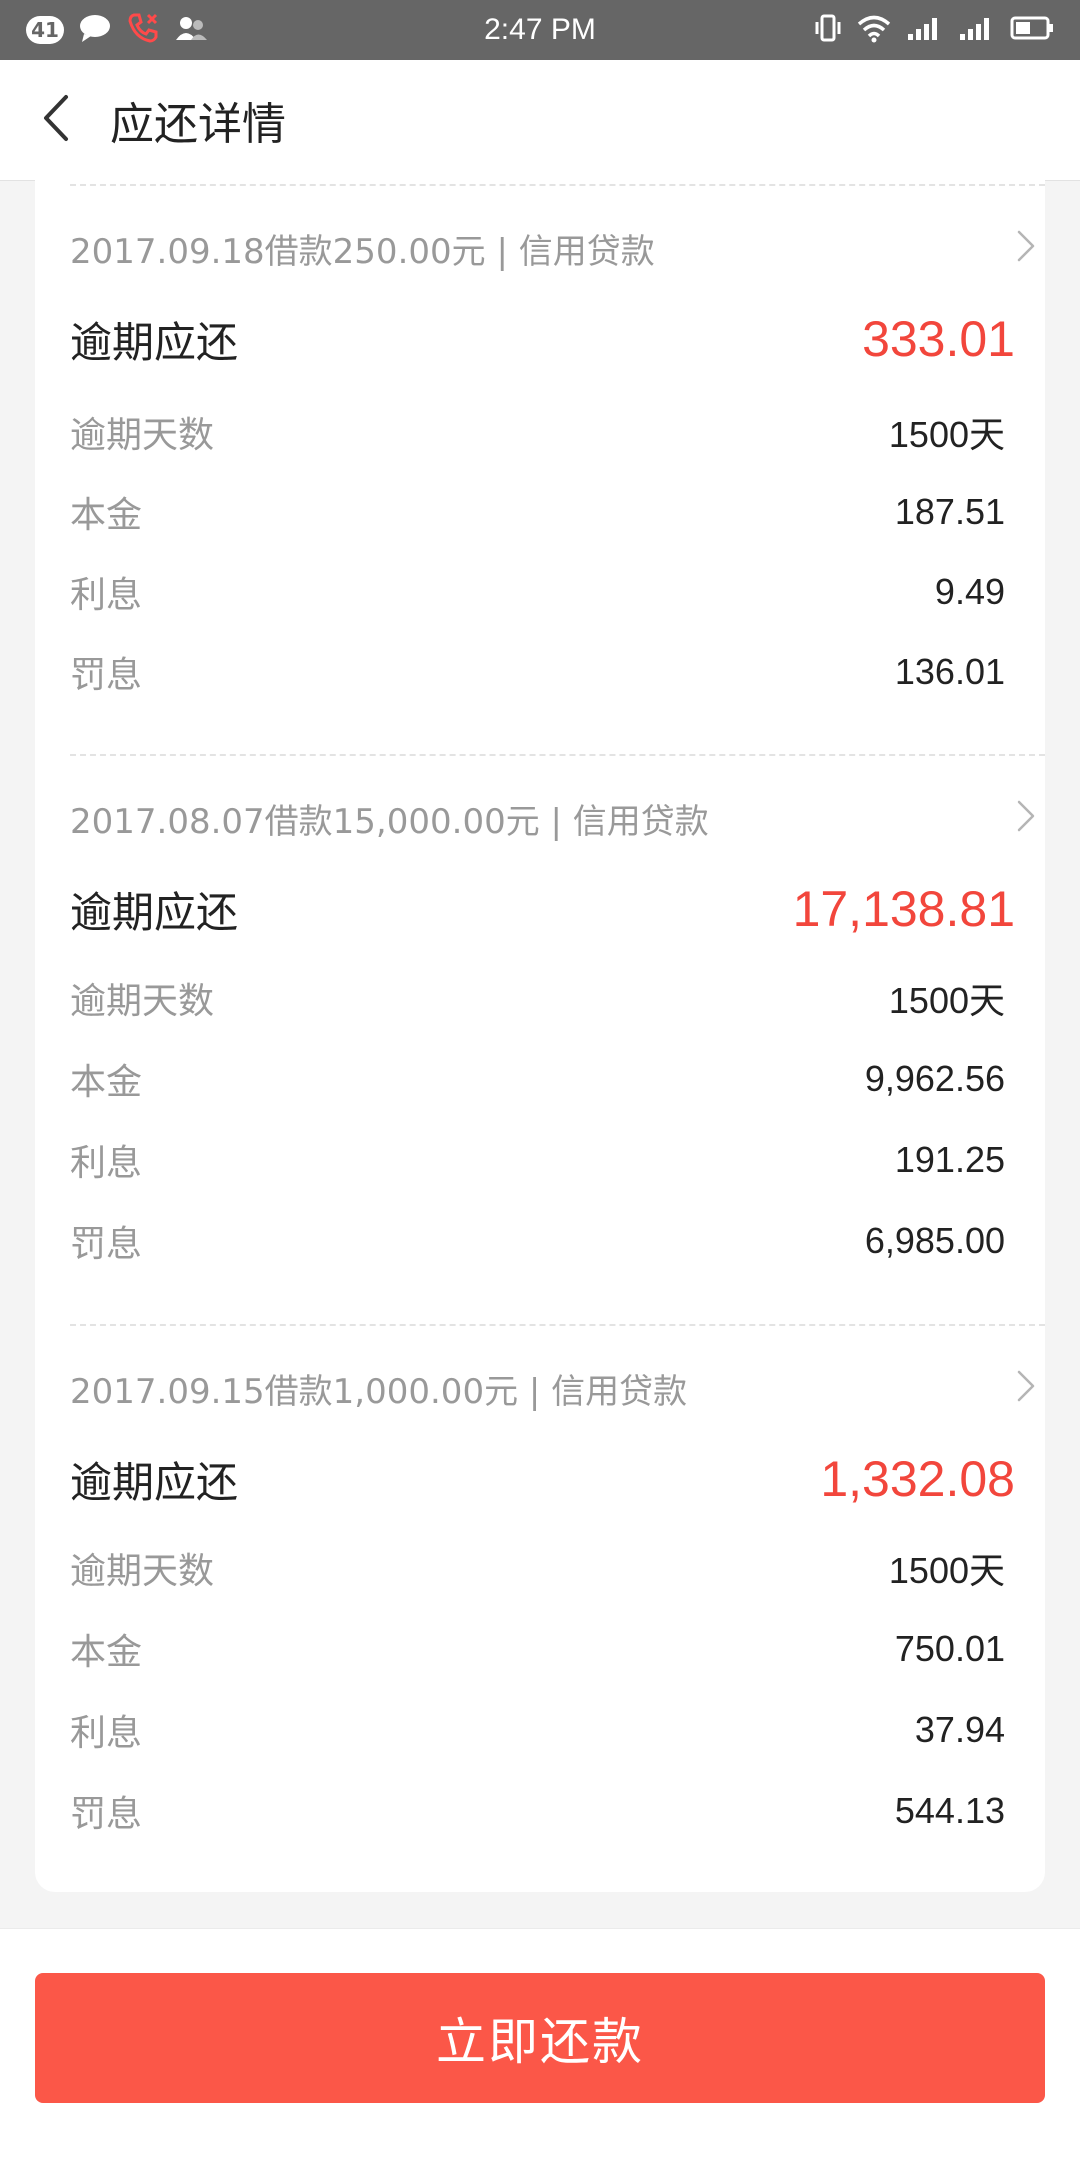 This screenshot has height=2161, width=1080. I want to click on overdue-amount: 17,138.81, so click(903, 909).